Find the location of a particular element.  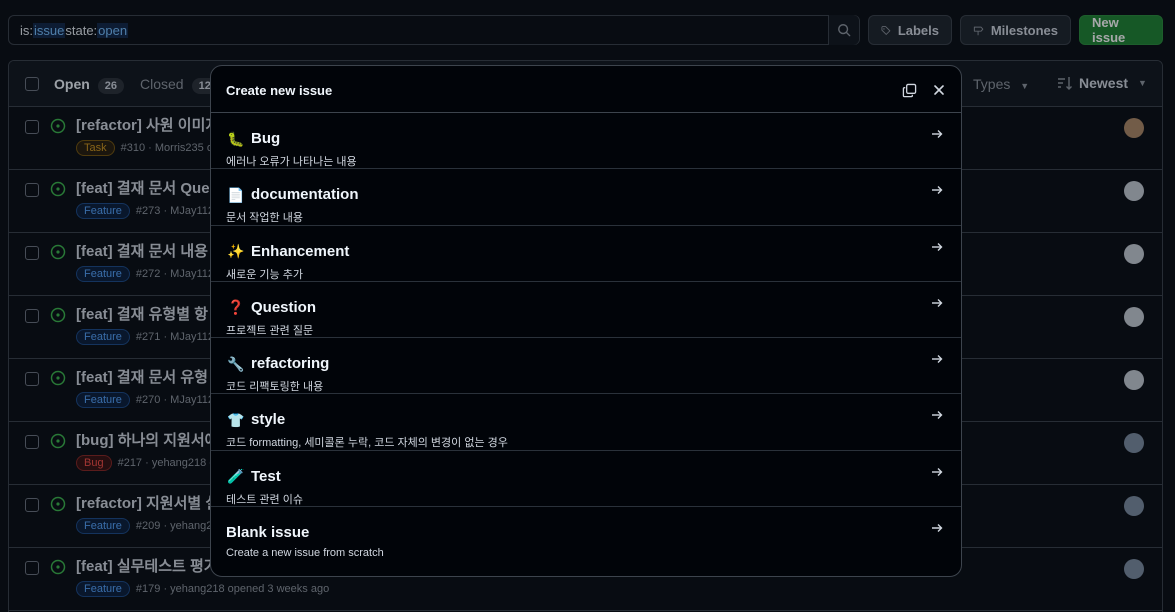

template-item: 📄 documentation 문서 작업한 내용 is located at coordinates (586, 197).